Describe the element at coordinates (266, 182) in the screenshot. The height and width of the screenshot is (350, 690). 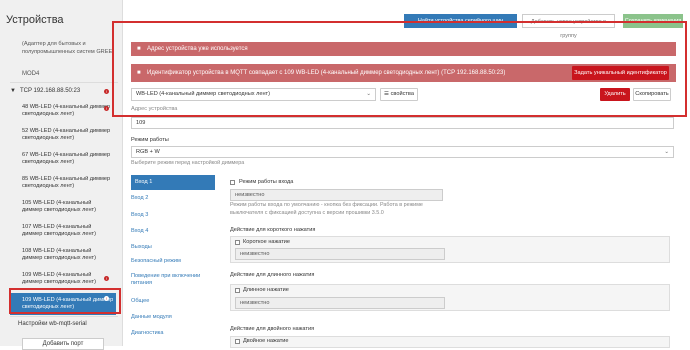
I see `input-mode-label: Режим работы входа` at that location.